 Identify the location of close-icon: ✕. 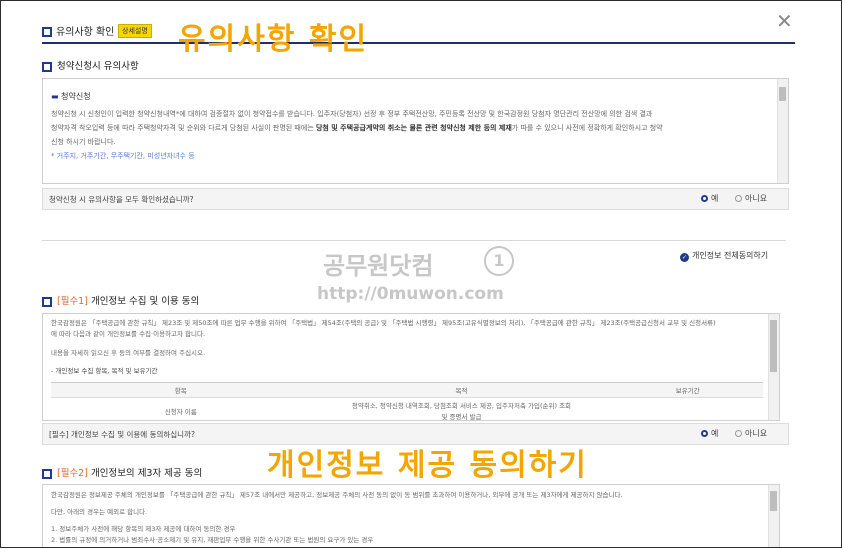
(784, 21).